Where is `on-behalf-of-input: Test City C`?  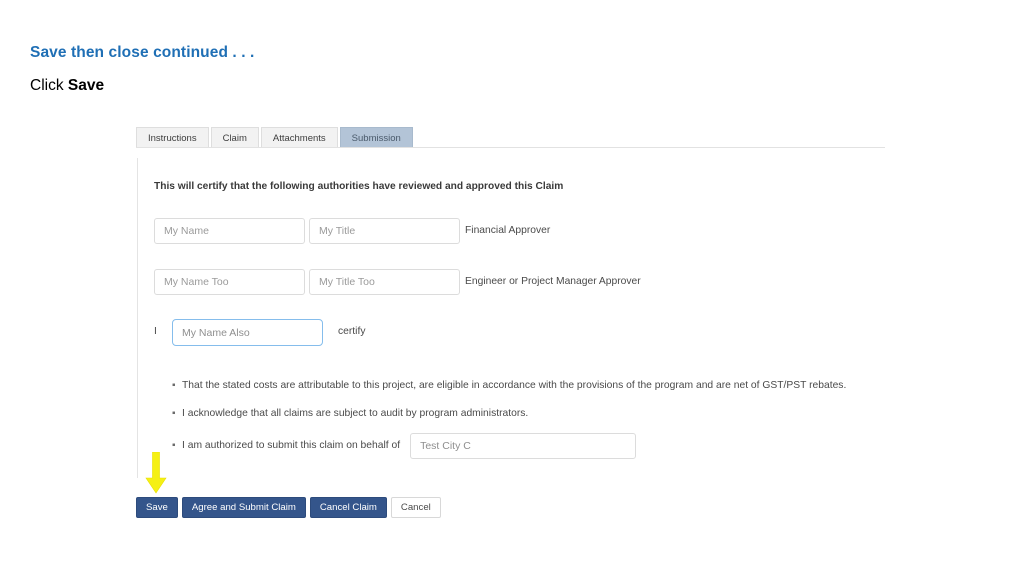
on-behalf-of-input: Test City C is located at coordinates (523, 446).